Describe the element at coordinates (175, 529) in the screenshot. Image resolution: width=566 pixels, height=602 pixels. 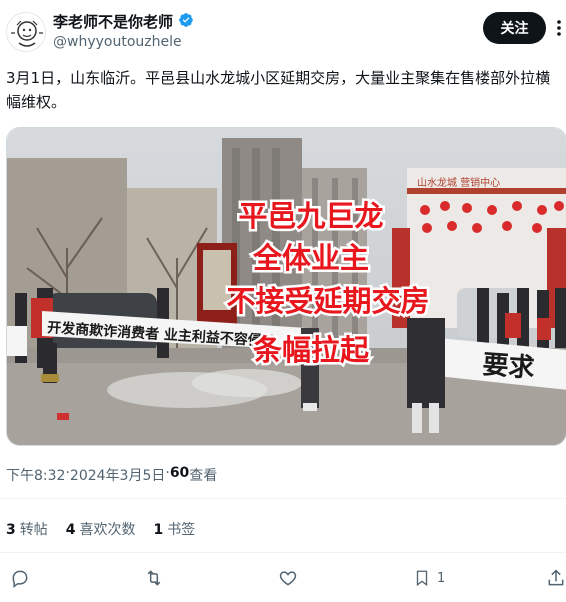
I see `bookmarks-stat: 1 书签` at that location.